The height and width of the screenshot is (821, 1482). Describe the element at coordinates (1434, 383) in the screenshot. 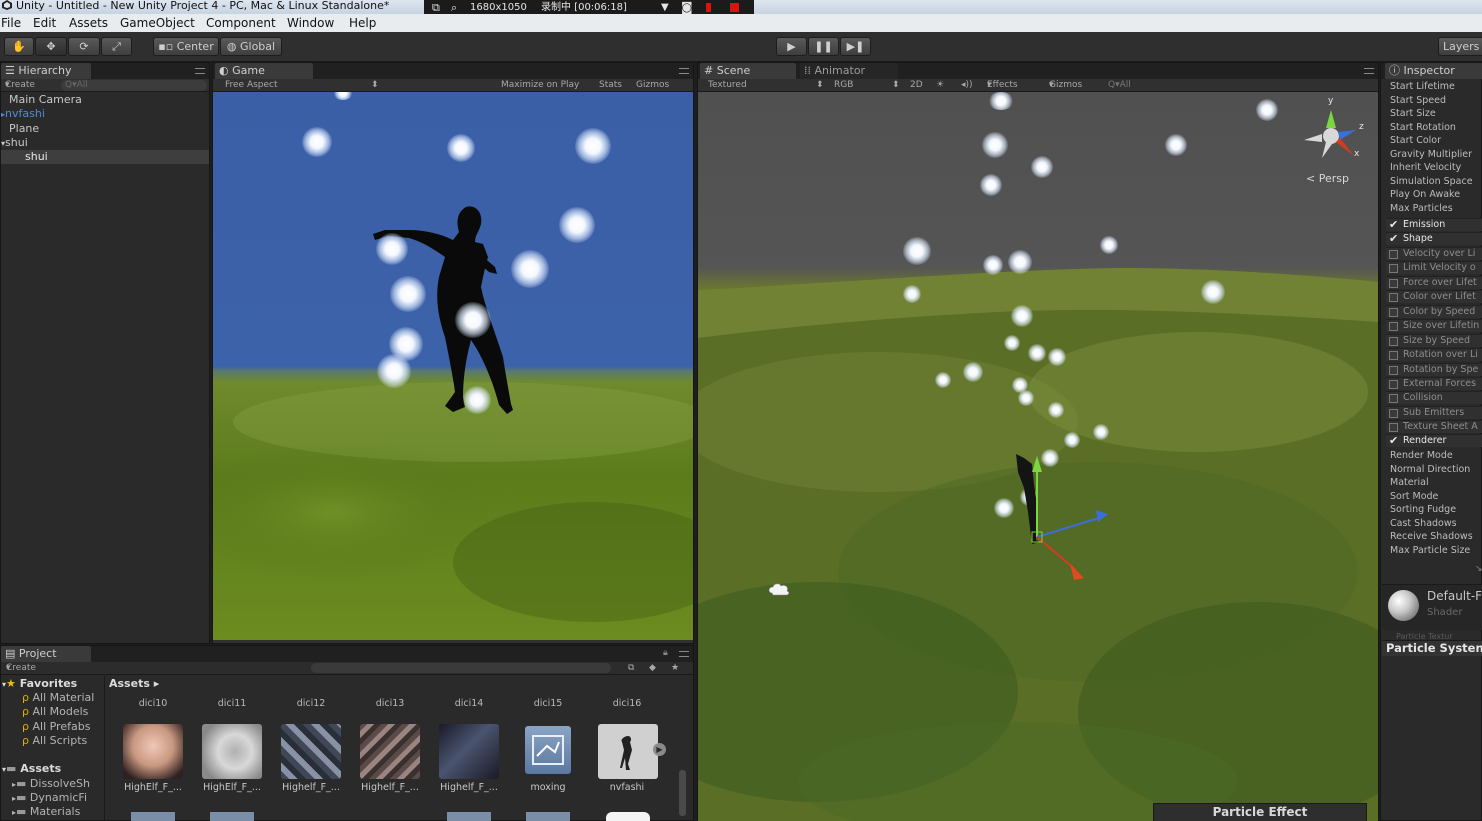

I see `particle-module-row: External Forces` at that location.